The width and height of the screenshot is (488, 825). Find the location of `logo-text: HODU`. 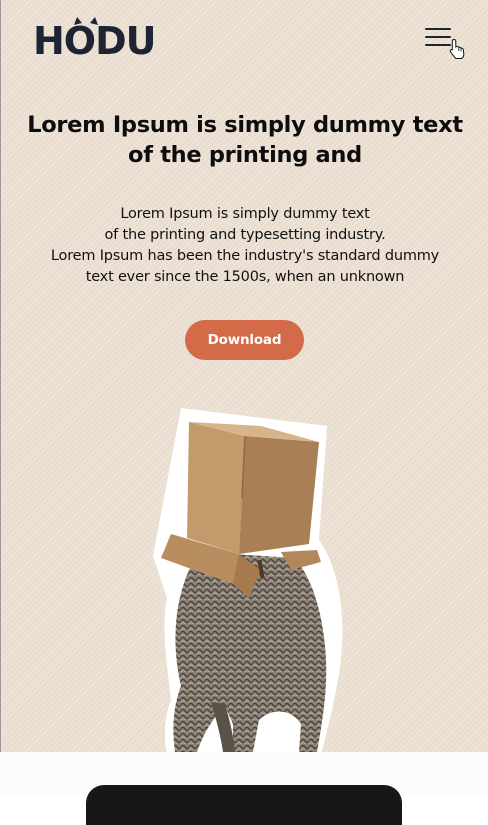

logo-text: HODU is located at coordinates (94, 39).